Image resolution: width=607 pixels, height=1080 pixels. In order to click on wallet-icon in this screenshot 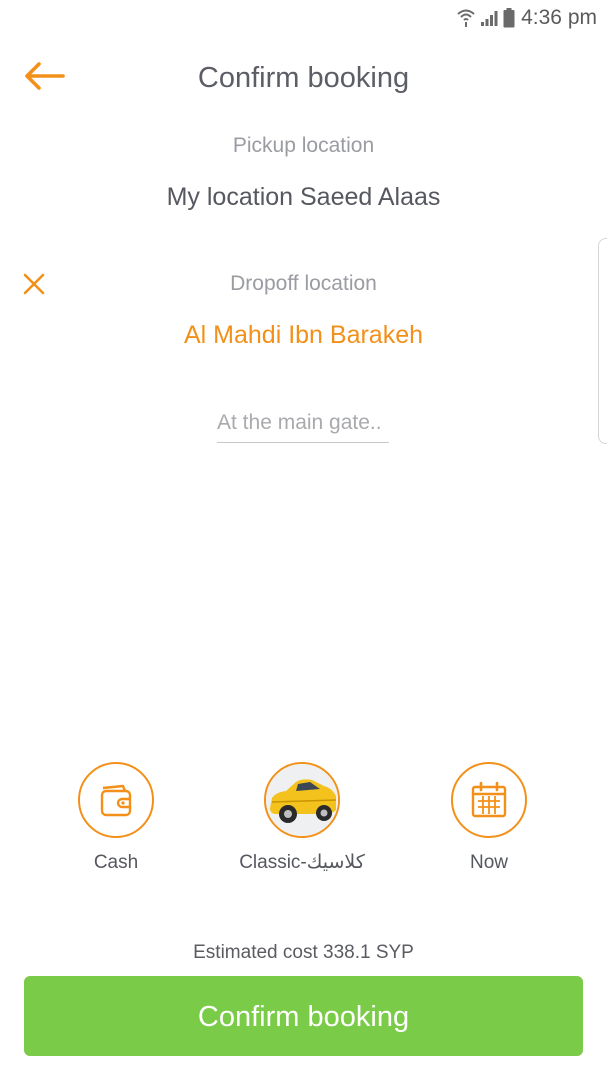, I will do `click(116, 800)`.